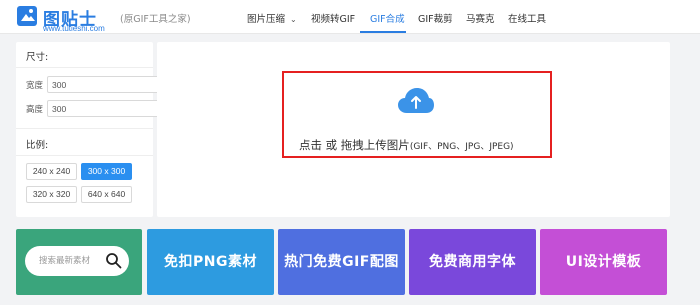  I want to click on search-icon, so click(113, 260).